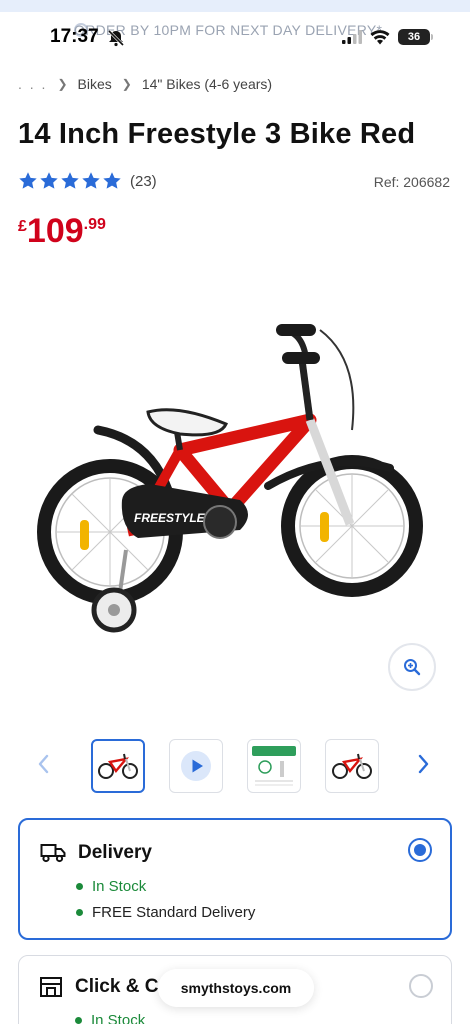 The image size is (470, 1024). I want to click on chevron-left-icon, so click(43, 764).